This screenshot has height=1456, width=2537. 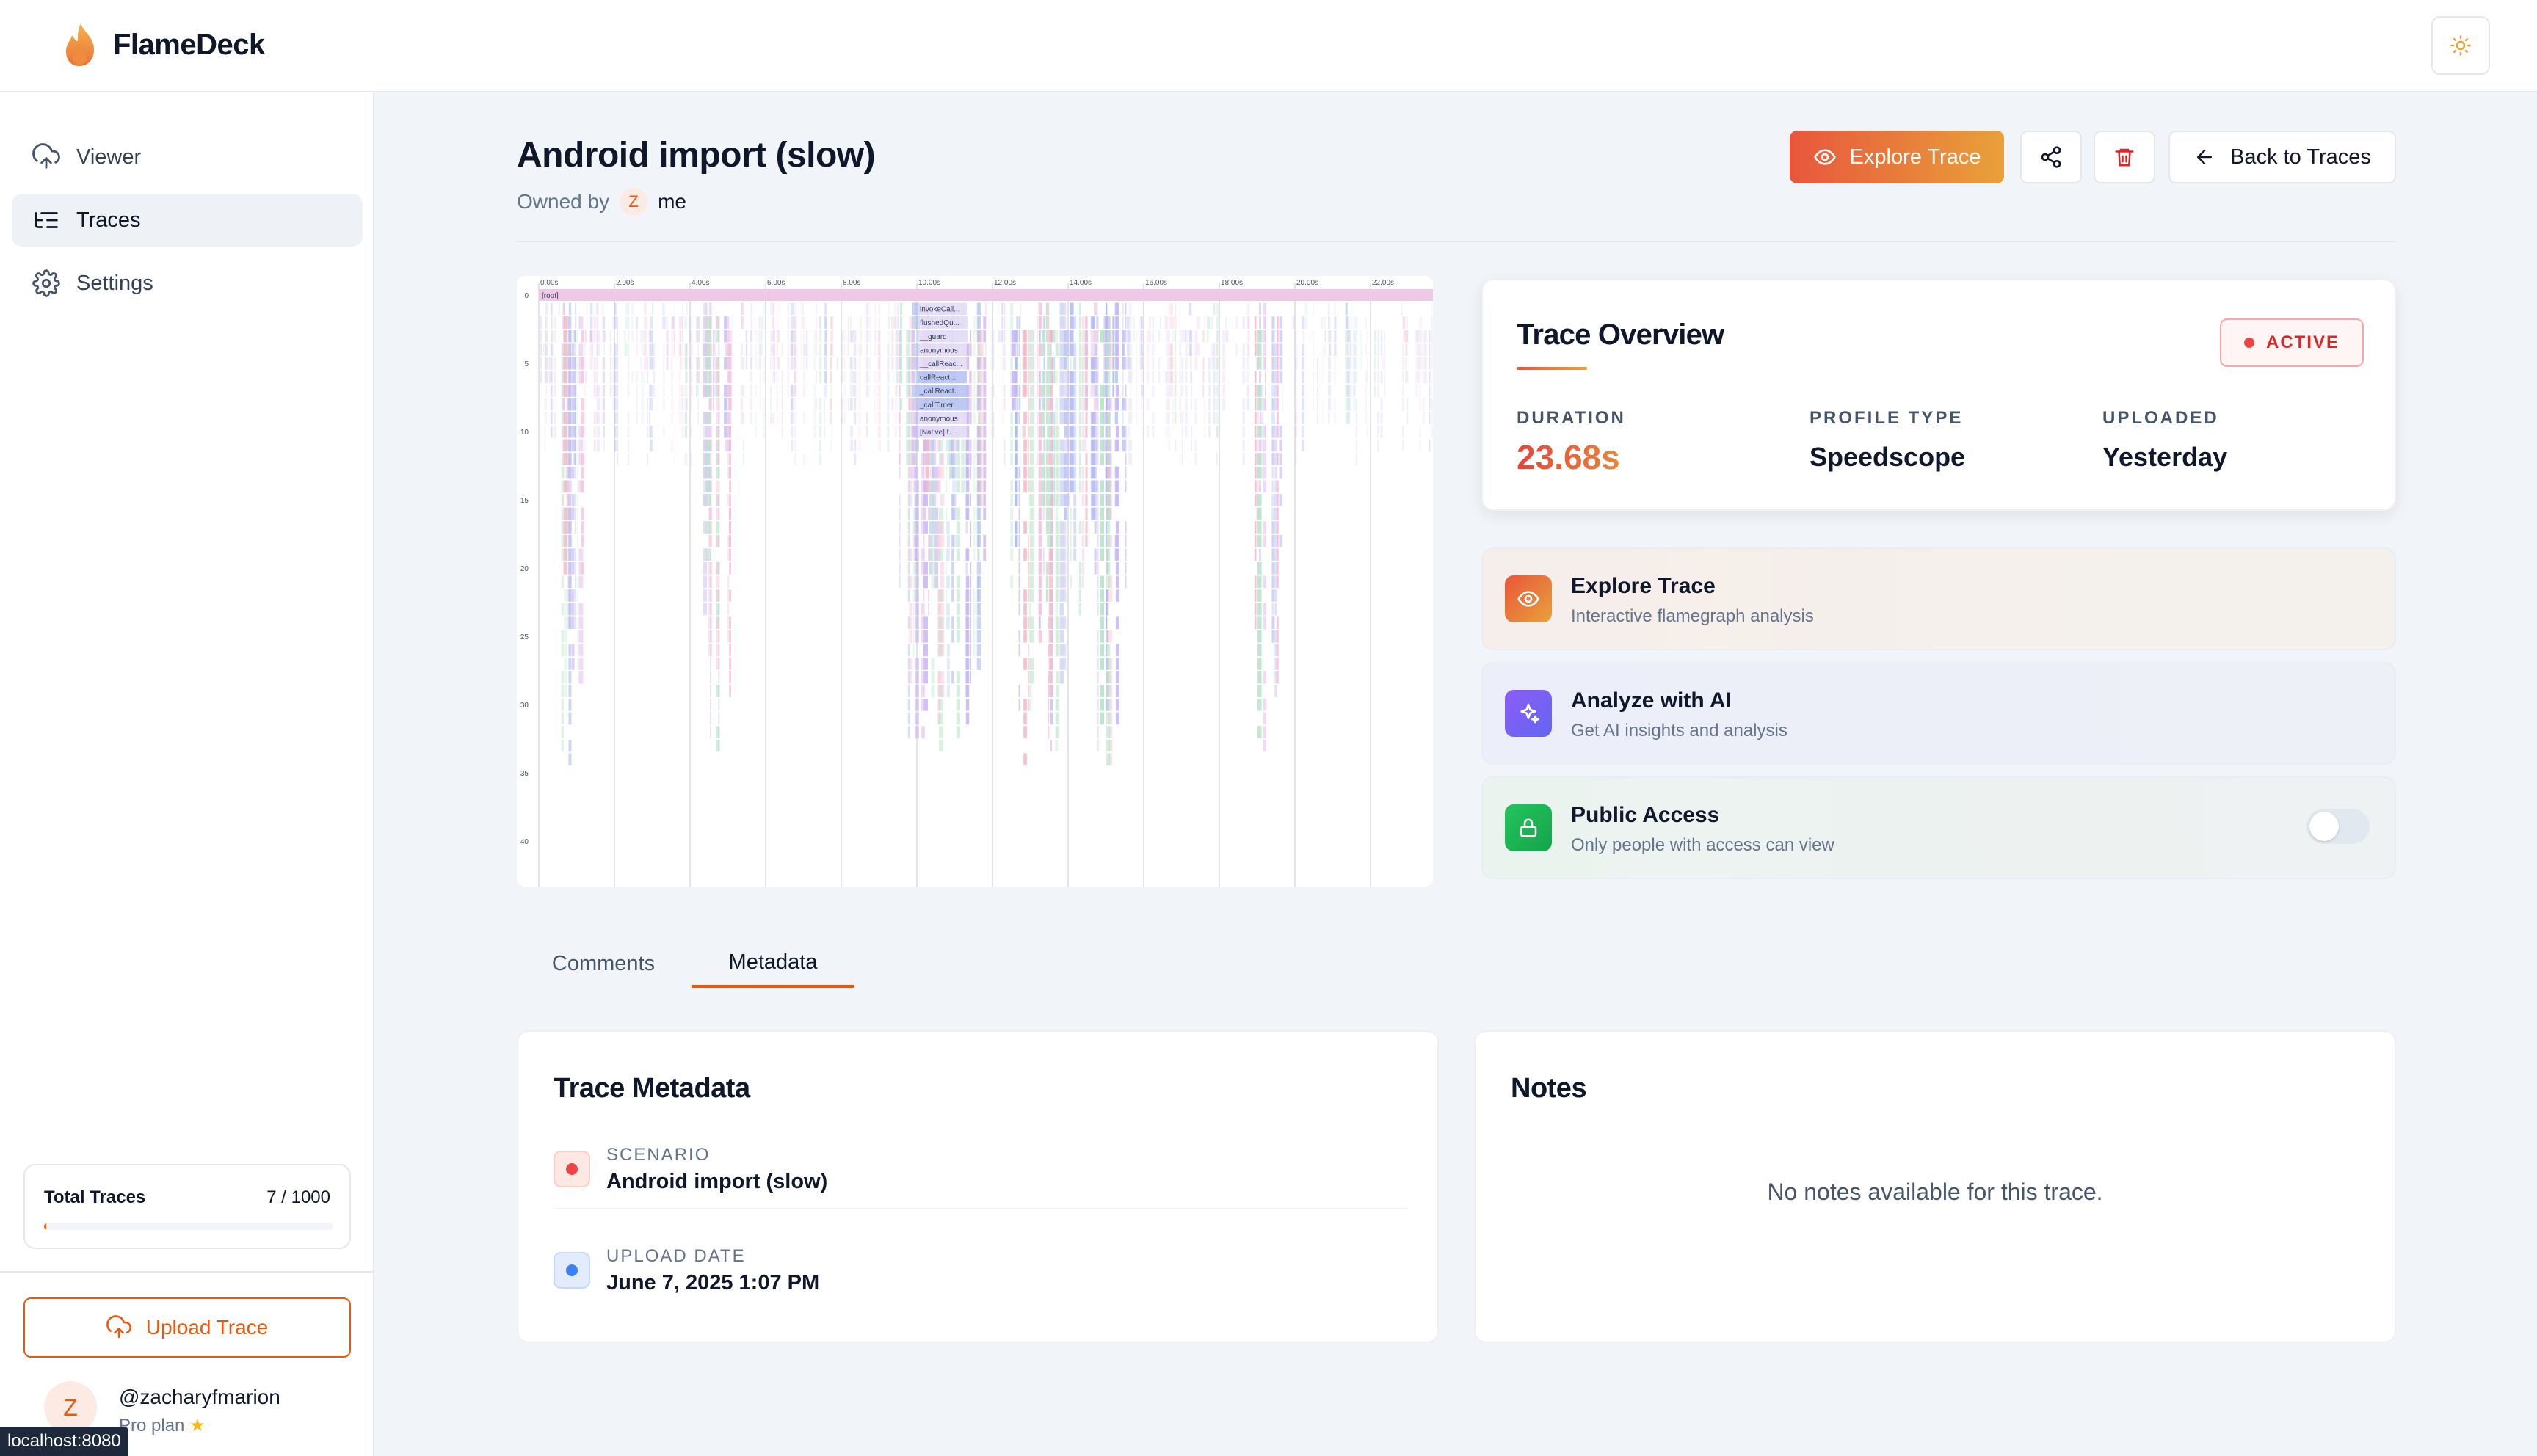 What do you see at coordinates (187, 157) in the screenshot?
I see `sidebar-item-viewer: Viewer` at bounding box center [187, 157].